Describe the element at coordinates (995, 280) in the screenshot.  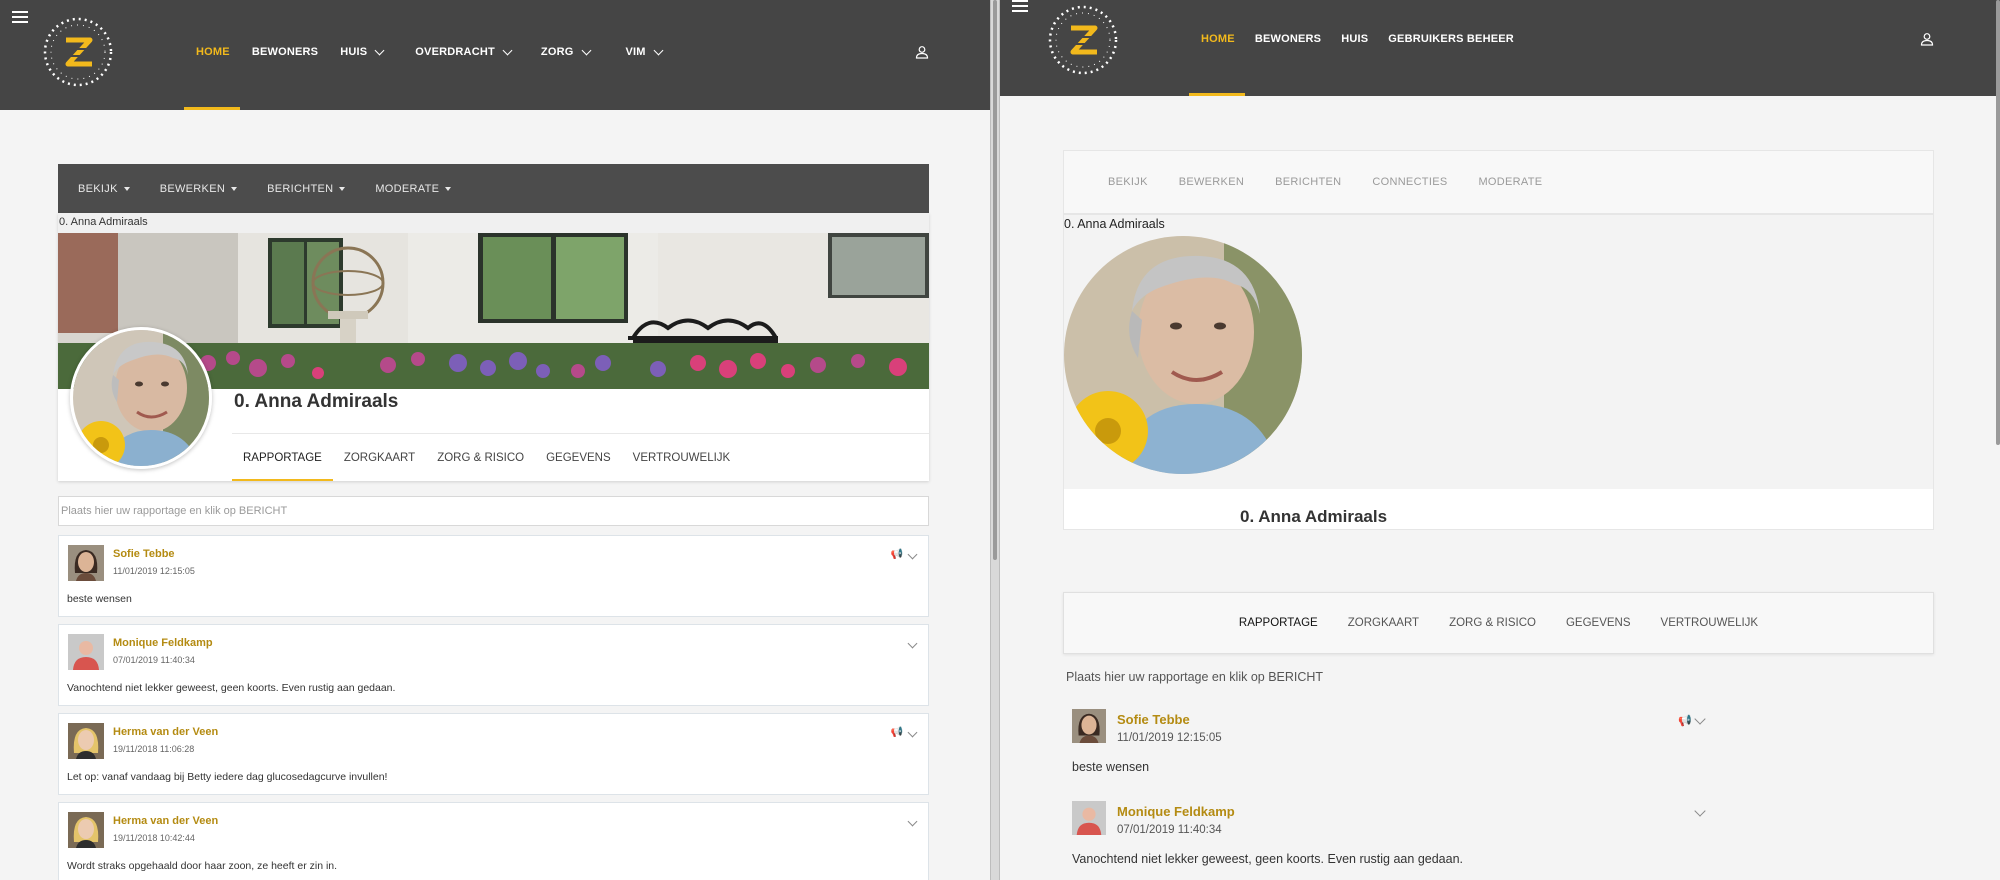
I see `left-scrollbar` at that location.